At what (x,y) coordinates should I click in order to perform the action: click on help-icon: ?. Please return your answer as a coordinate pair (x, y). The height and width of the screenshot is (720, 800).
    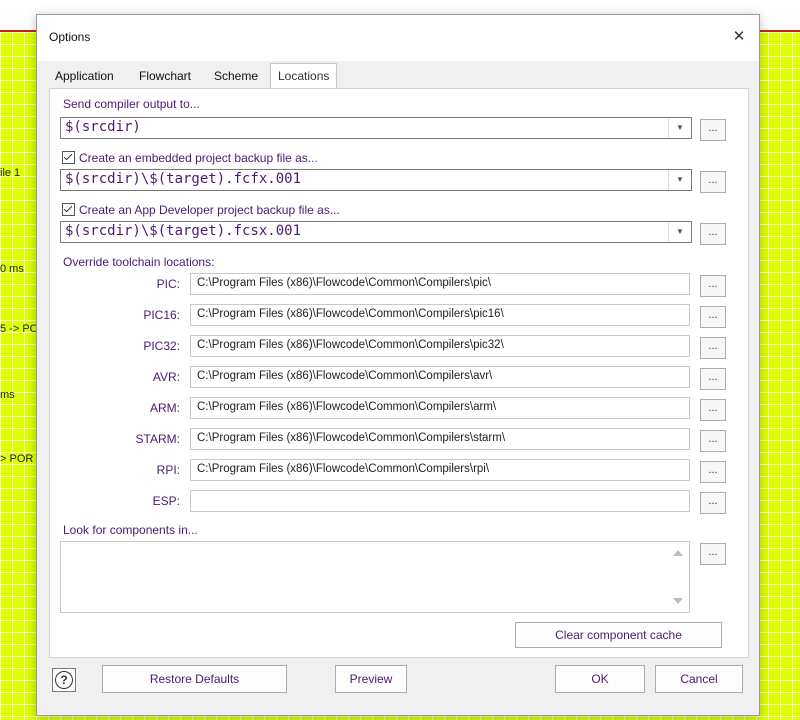
    Looking at the image, I should click on (64, 680).